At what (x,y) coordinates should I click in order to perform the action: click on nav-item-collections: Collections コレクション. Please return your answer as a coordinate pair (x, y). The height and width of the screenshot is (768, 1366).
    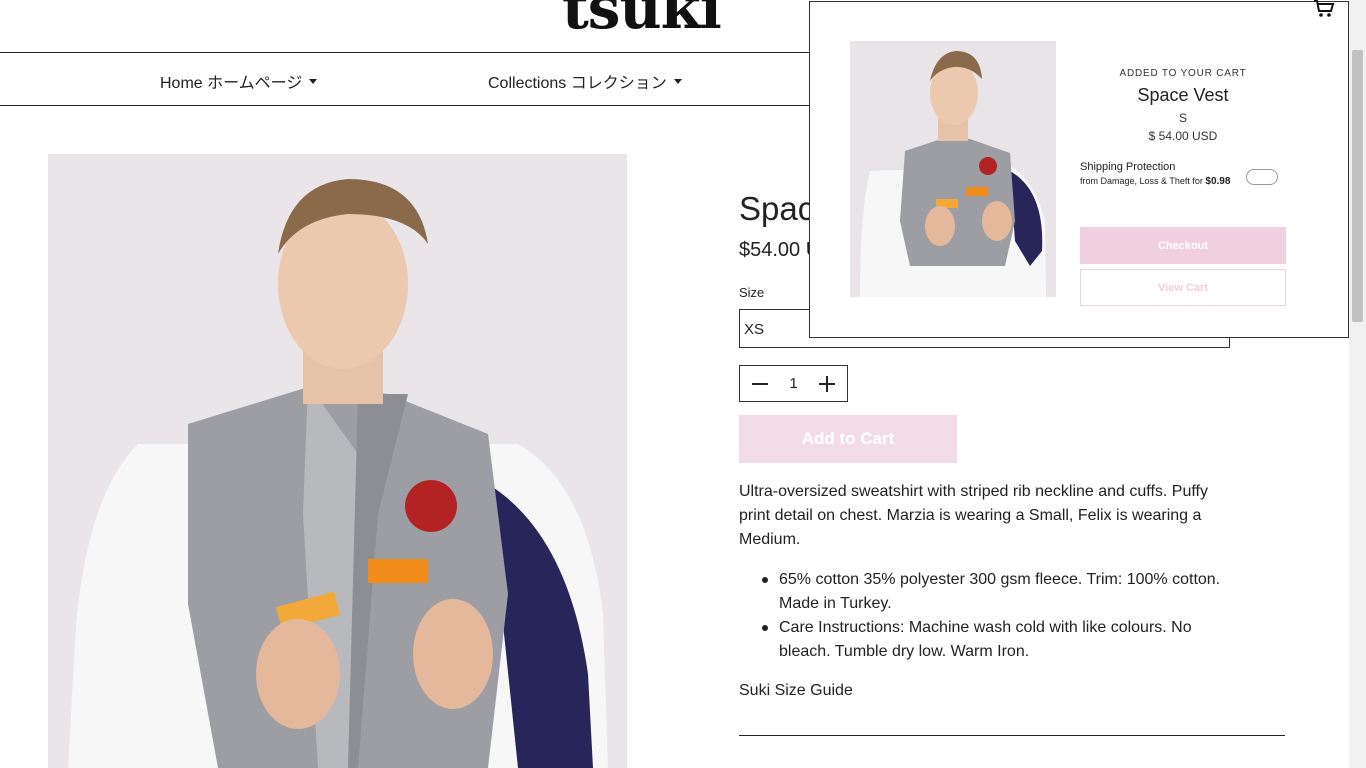
    Looking at the image, I should click on (585, 81).